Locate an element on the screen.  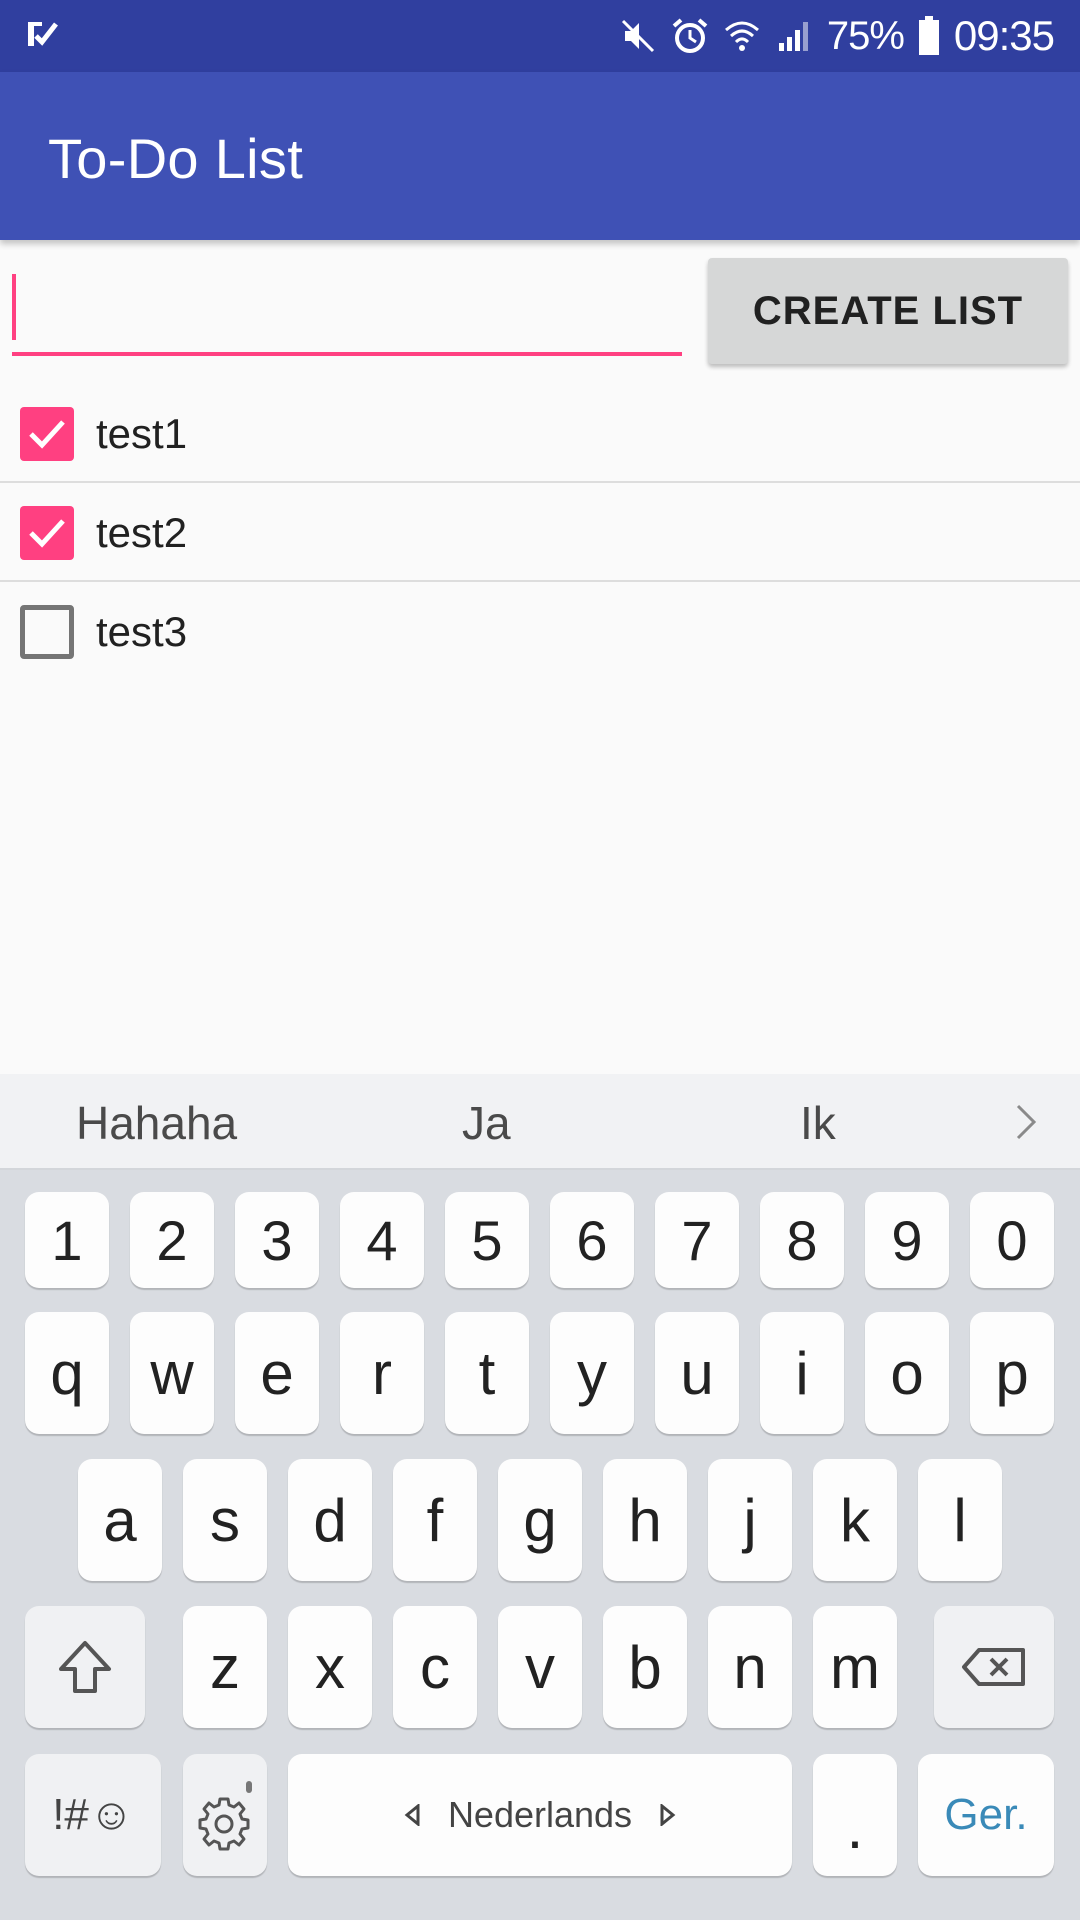
gear-icon is located at coordinates (225, 1816).